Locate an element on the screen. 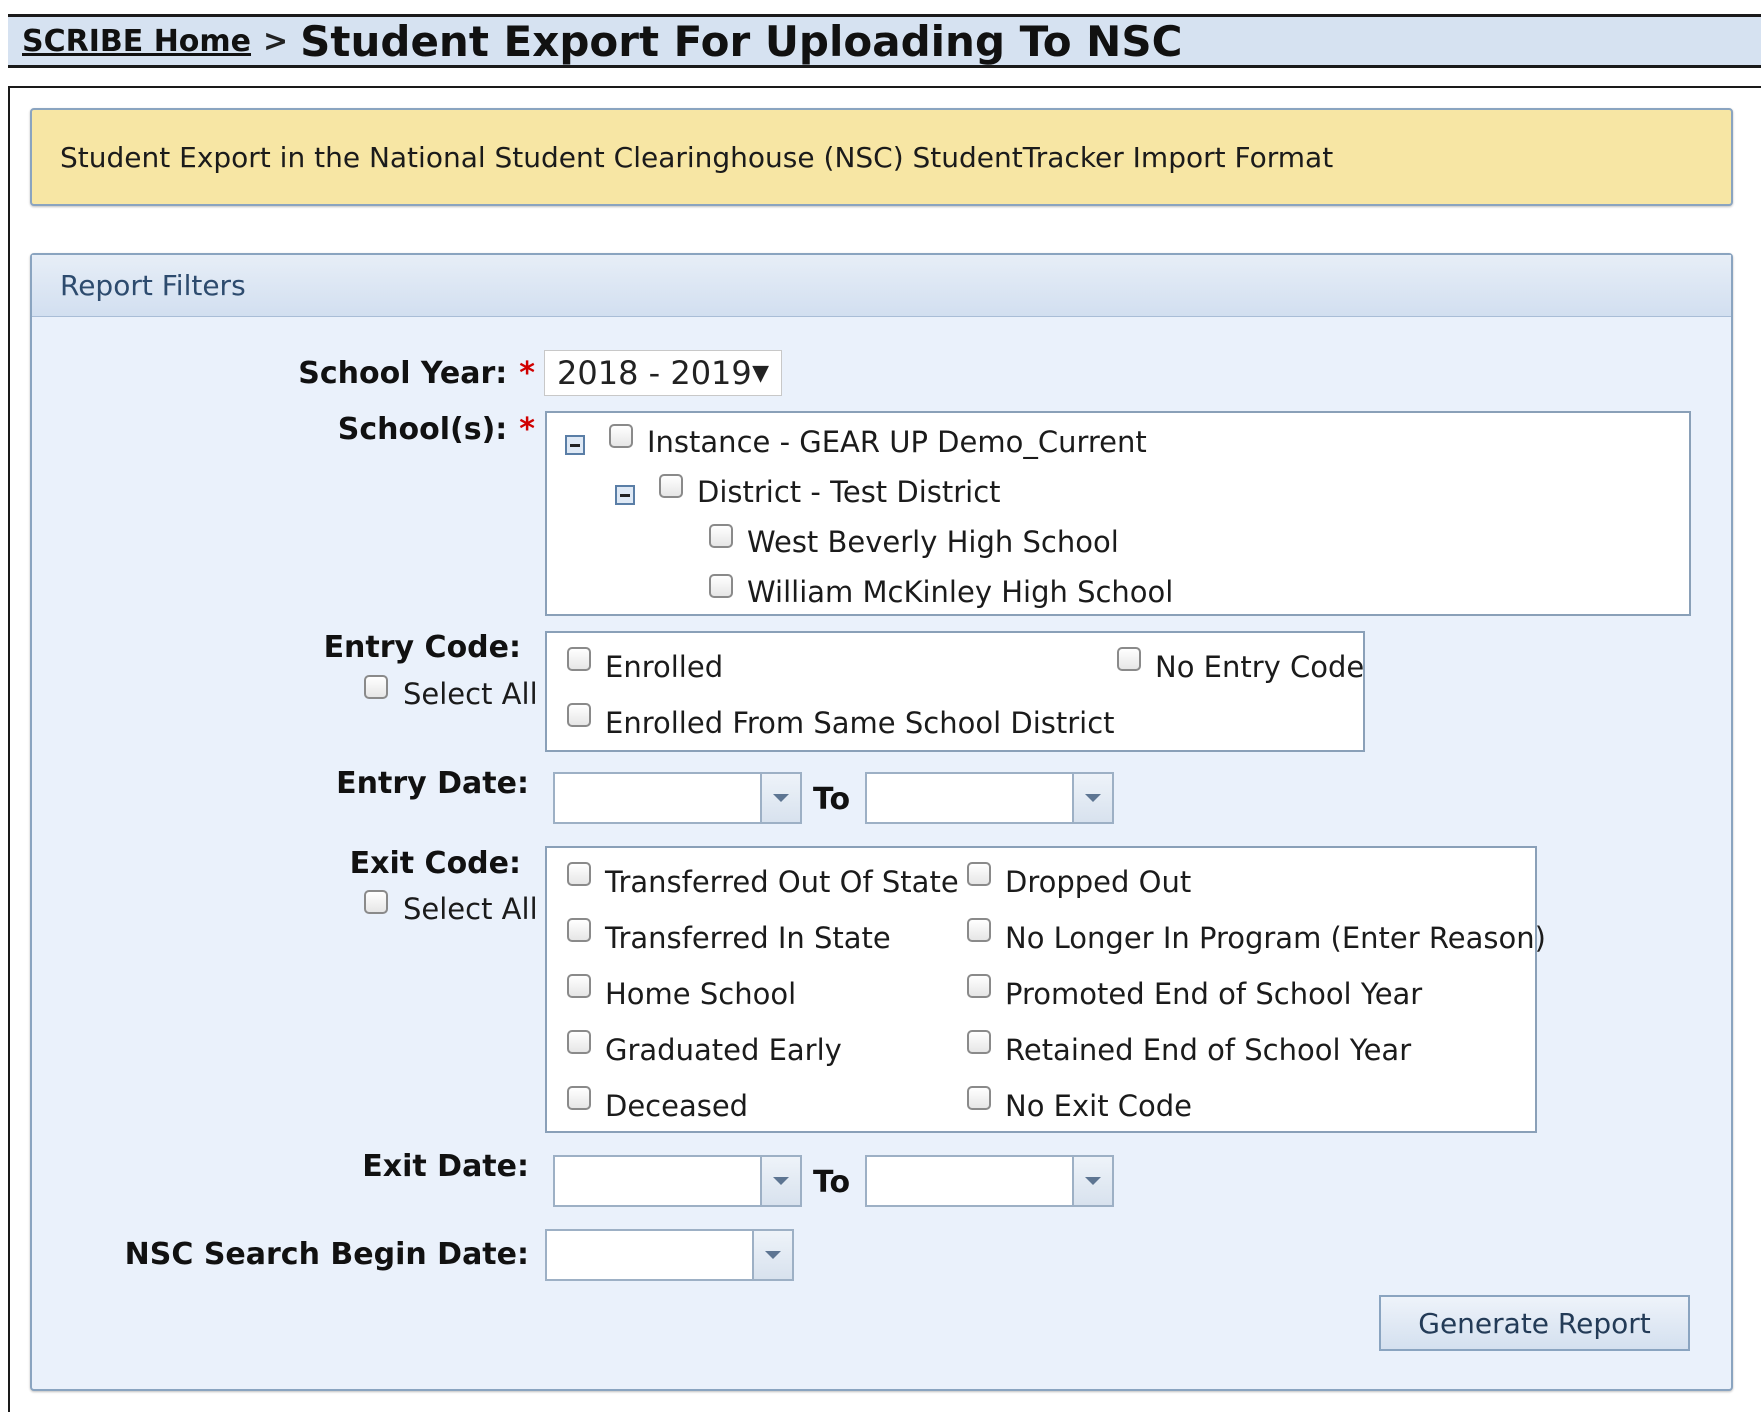 The image size is (1761, 1412). exit-date-to-label: To is located at coordinates (832, 1182).